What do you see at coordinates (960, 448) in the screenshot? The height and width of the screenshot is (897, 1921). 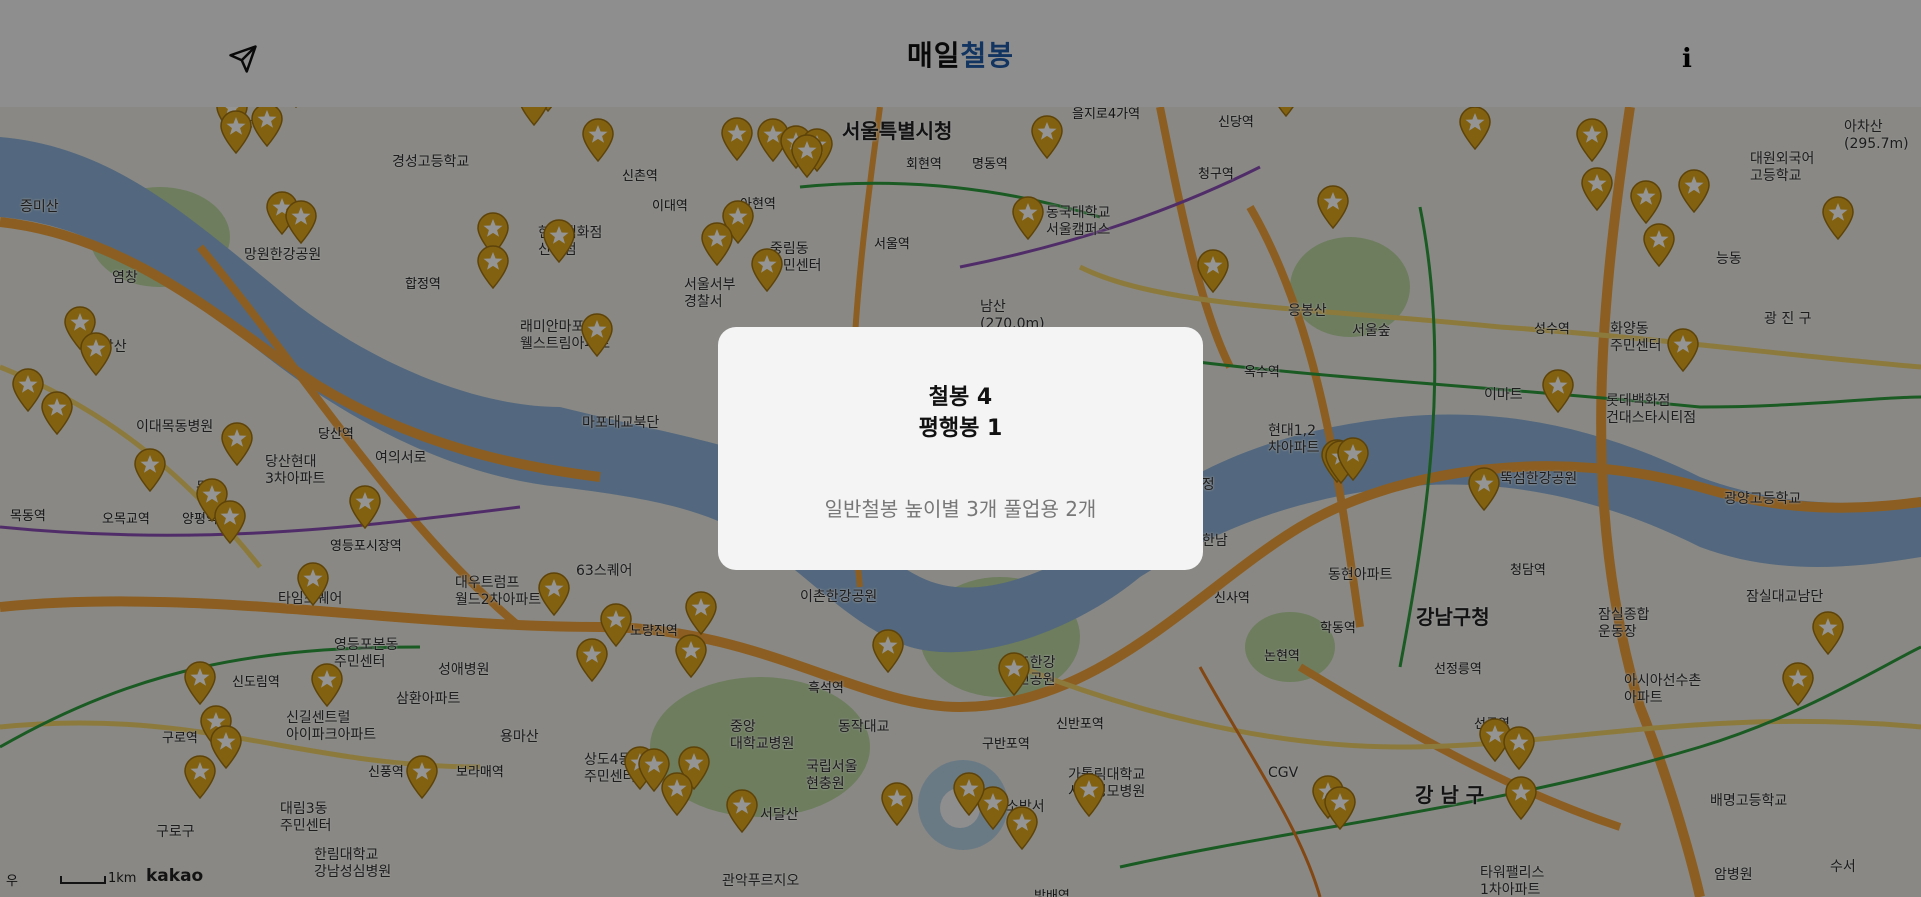 I see `equipment-info-modal: 철봉 4 평행봉 1 일반철봉 높이별 3개 풀업용 2개` at bounding box center [960, 448].